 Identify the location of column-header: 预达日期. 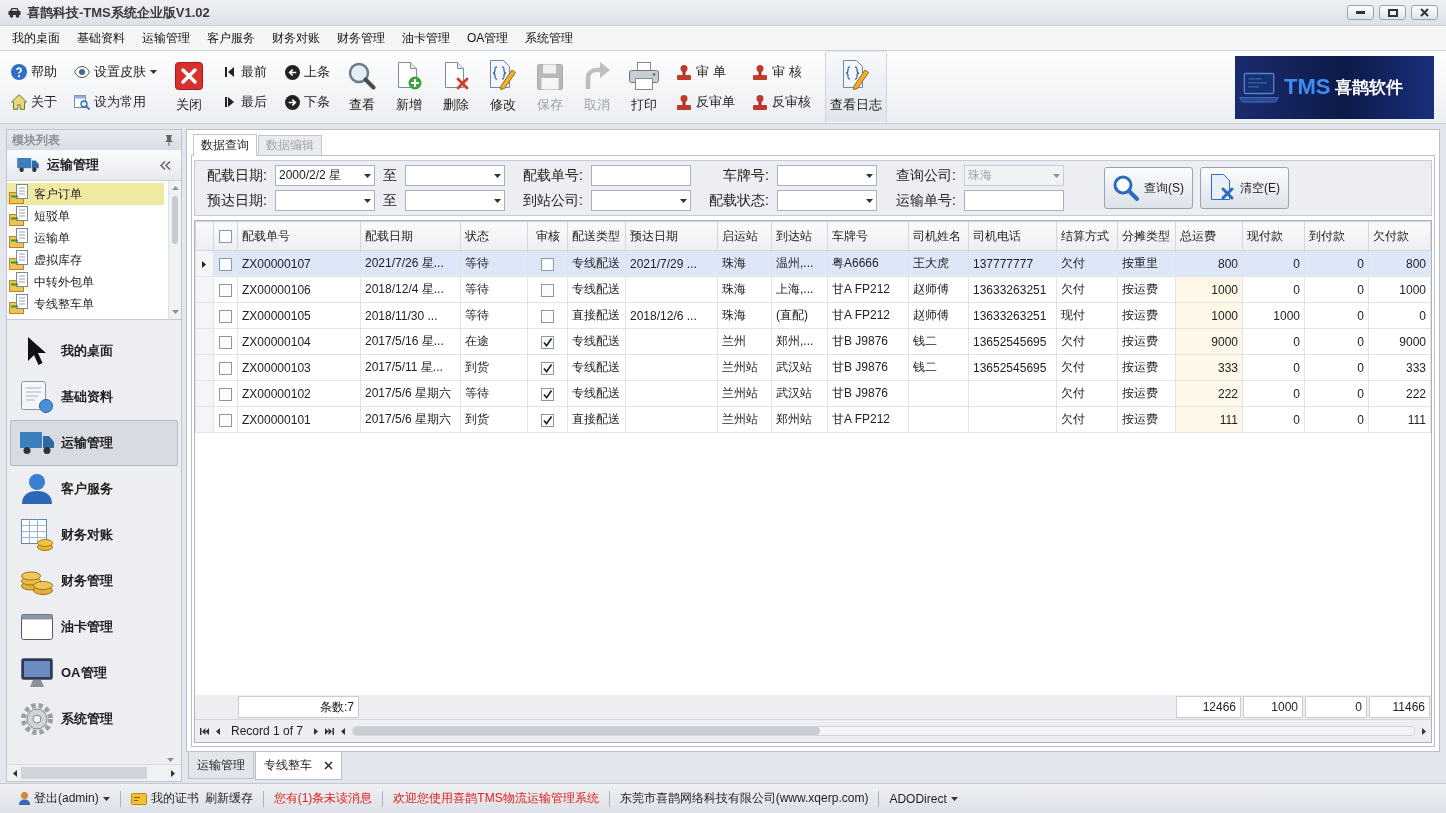
(671, 236).